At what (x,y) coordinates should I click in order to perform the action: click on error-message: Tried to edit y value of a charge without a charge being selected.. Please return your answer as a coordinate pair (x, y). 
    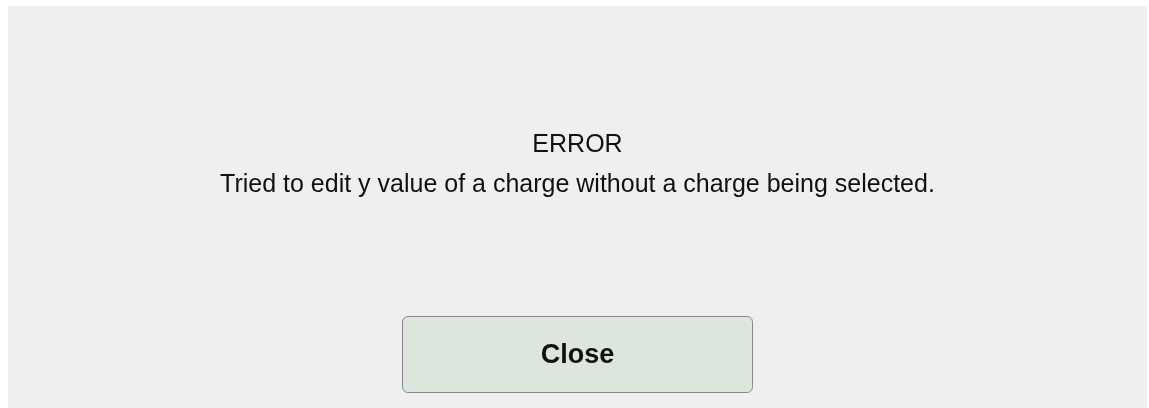
    Looking at the image, I should click on (577, 183).